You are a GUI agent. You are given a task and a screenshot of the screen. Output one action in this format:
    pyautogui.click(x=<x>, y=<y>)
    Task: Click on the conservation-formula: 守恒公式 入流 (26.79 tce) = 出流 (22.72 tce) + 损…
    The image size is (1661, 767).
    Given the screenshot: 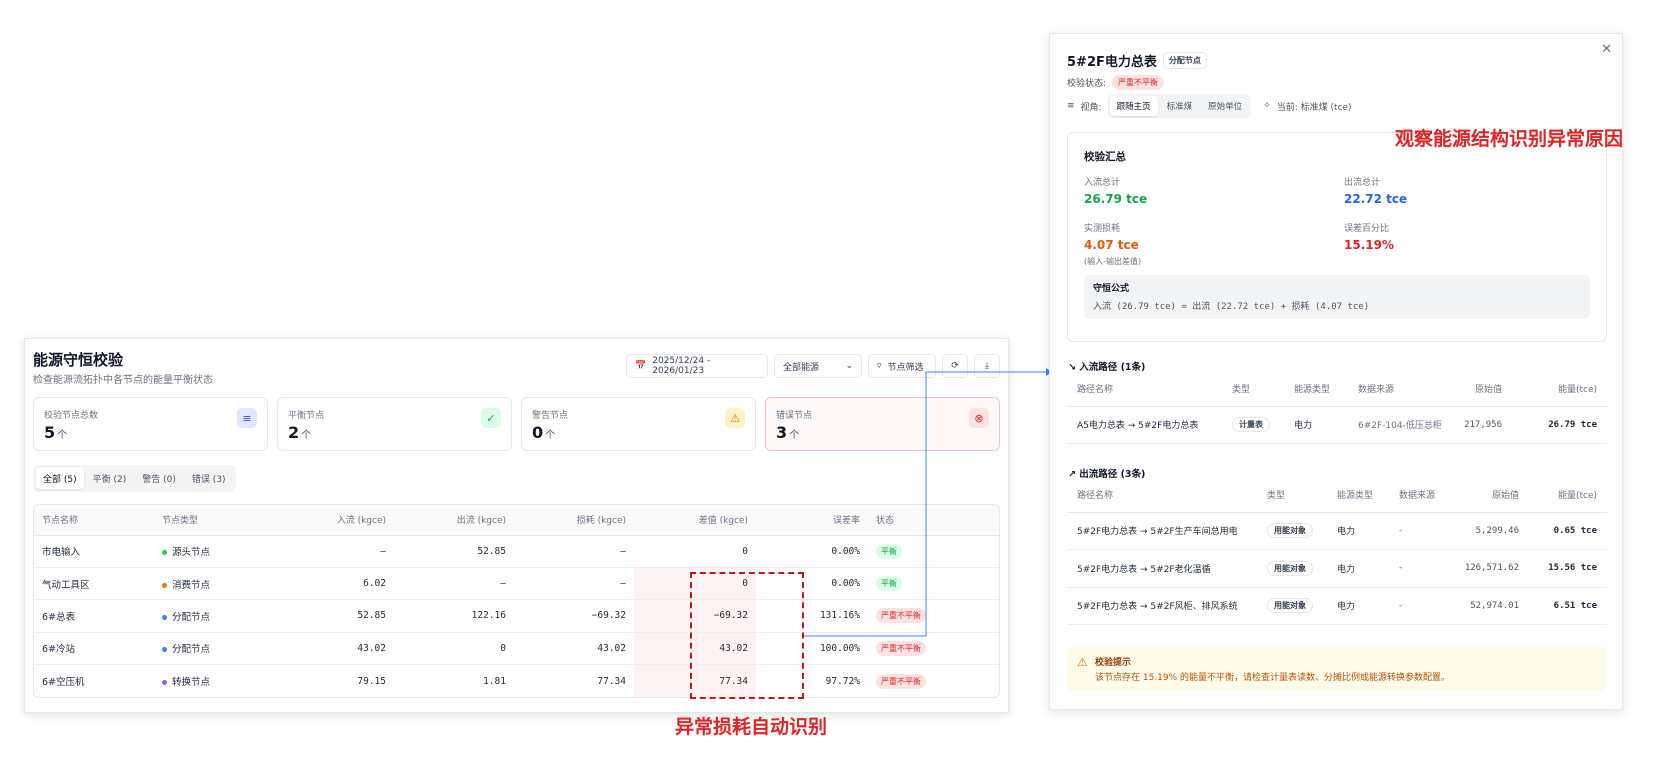 What is the action you would take?
    pyautogui.click(x=1337, y=297)
    